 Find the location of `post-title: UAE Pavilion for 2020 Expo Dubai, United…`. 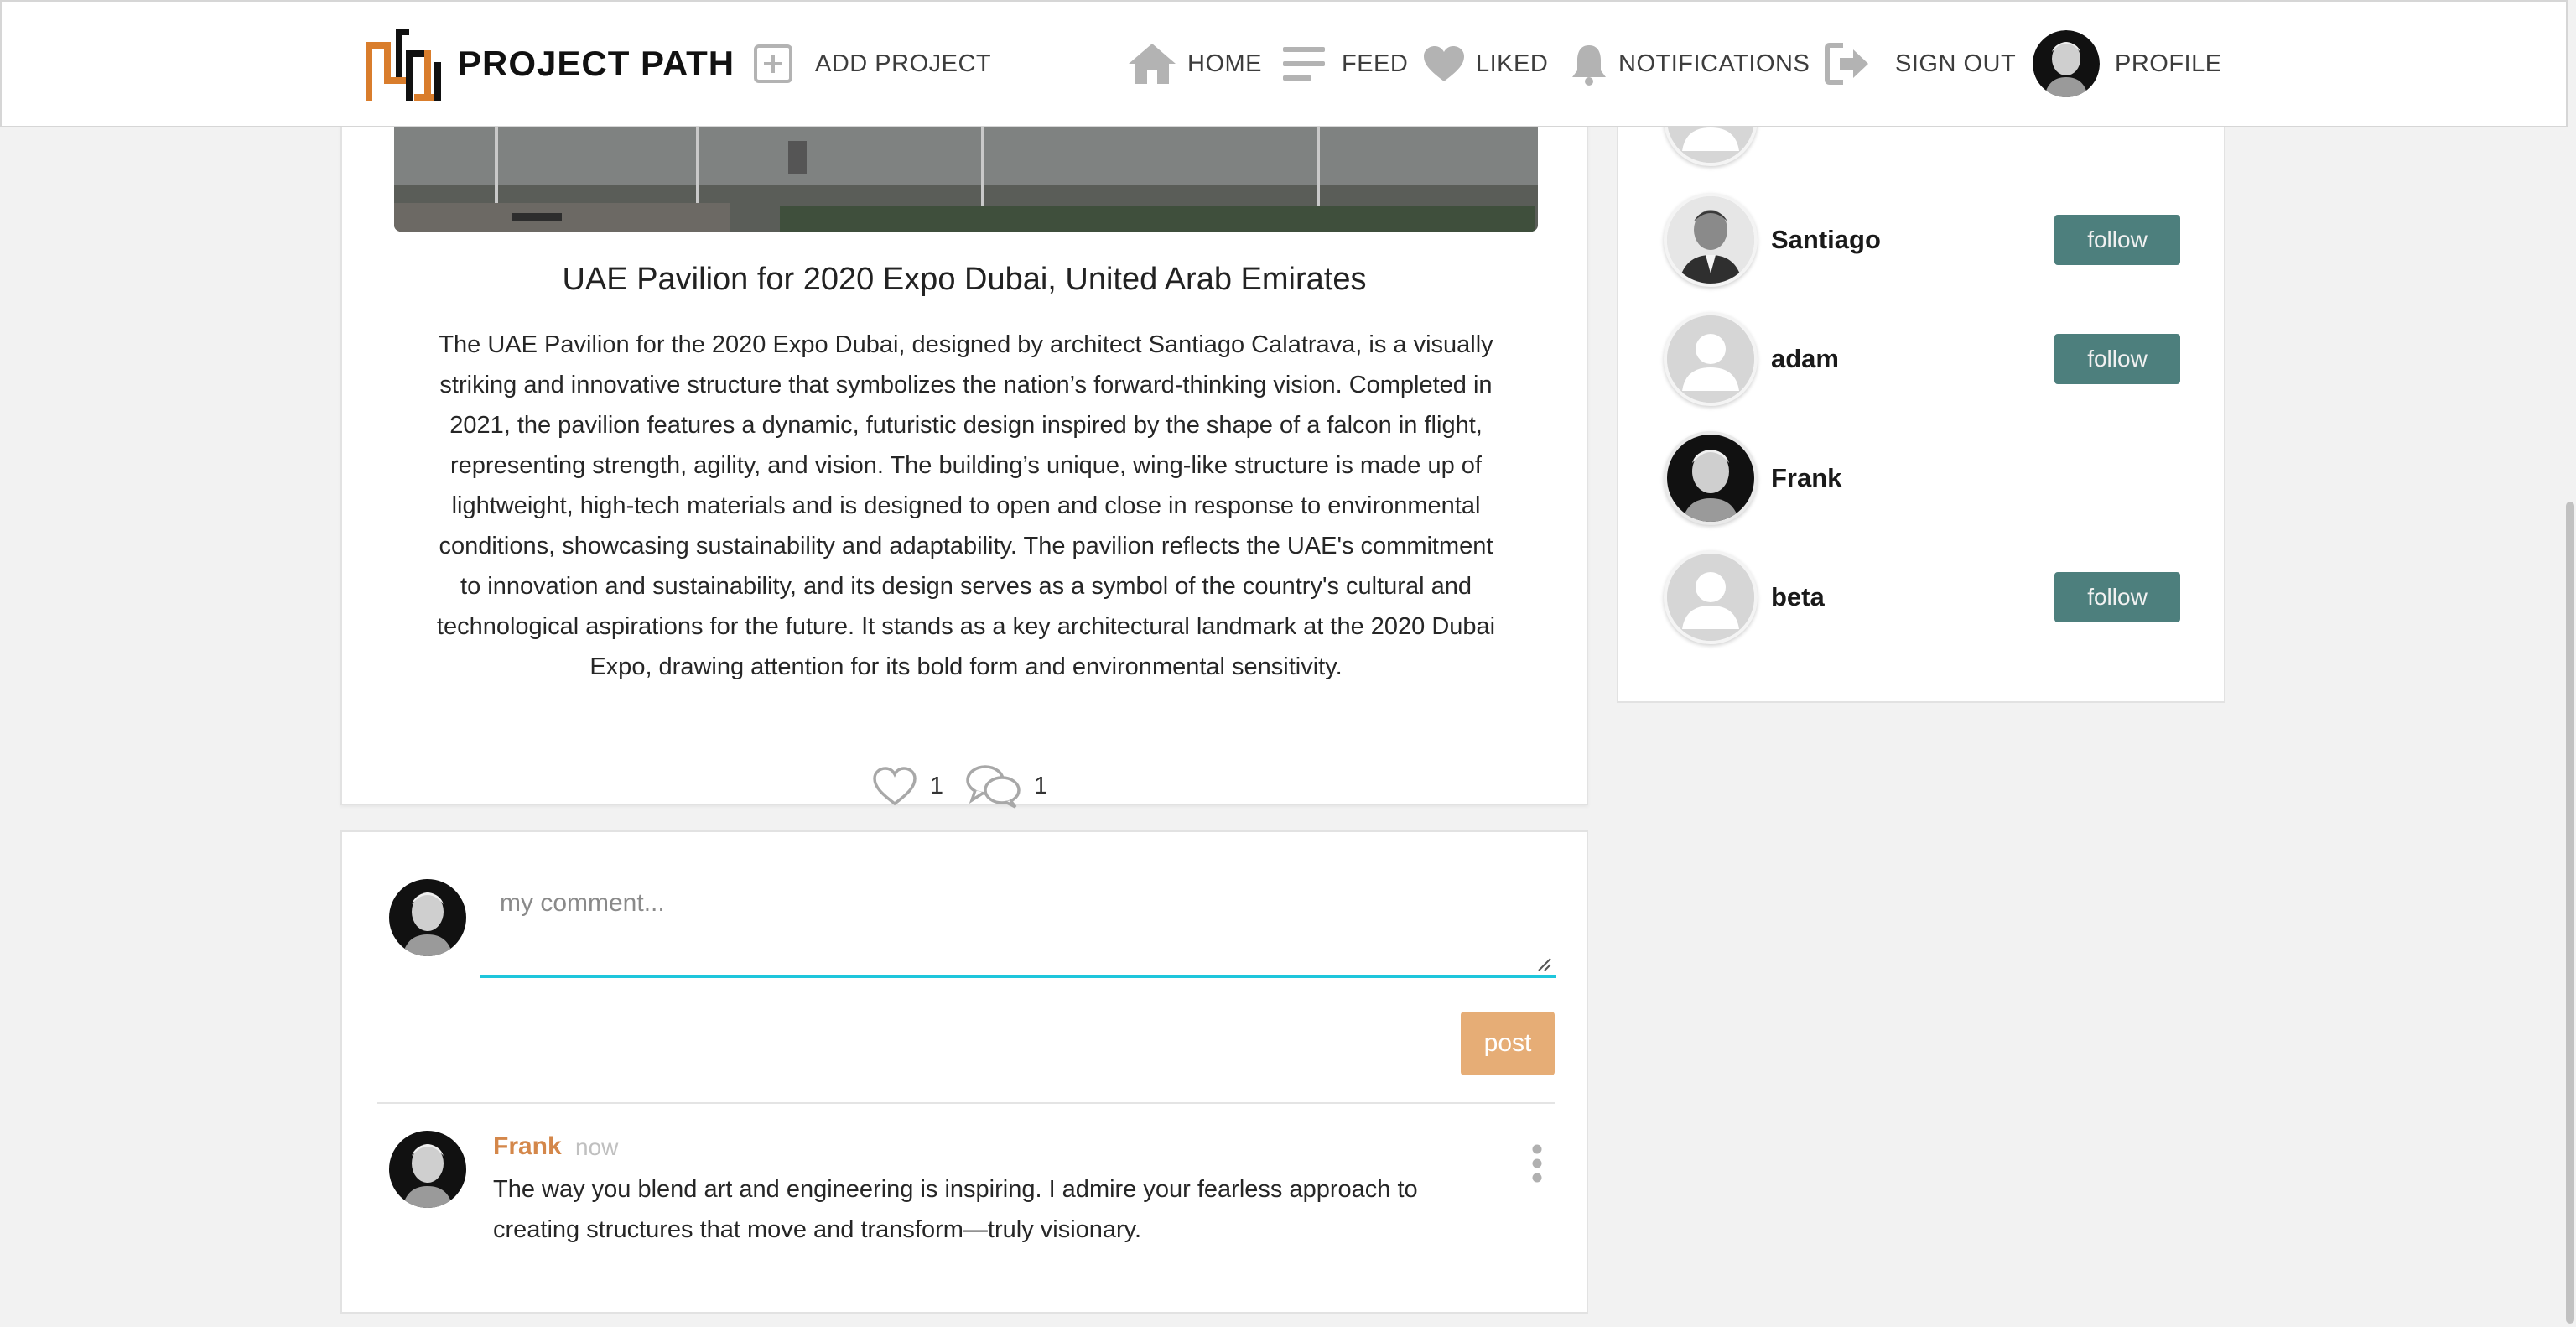

post-title: UAE Pavilion for 2020 Expo Dubai, United… is located at coordinates (964, 279).